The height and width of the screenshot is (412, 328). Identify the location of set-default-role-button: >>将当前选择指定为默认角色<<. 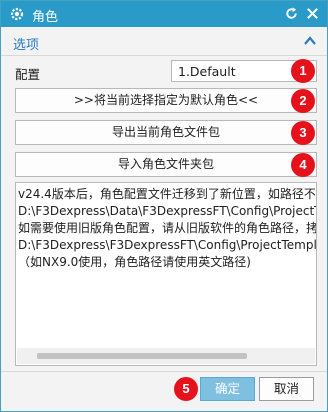
(166, 100).